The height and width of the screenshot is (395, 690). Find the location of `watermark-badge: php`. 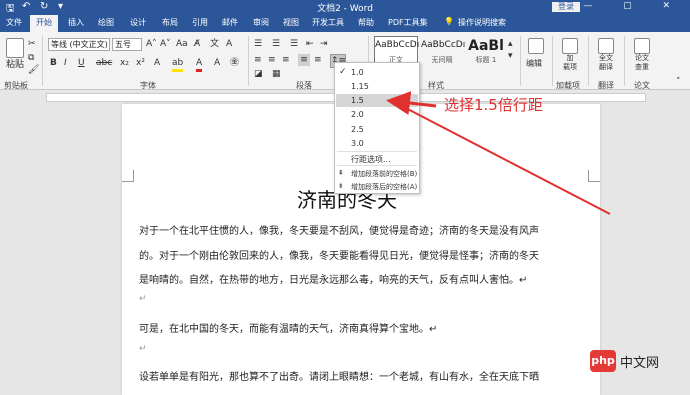

watermark-badge: php is located at coordinates (603, 361).